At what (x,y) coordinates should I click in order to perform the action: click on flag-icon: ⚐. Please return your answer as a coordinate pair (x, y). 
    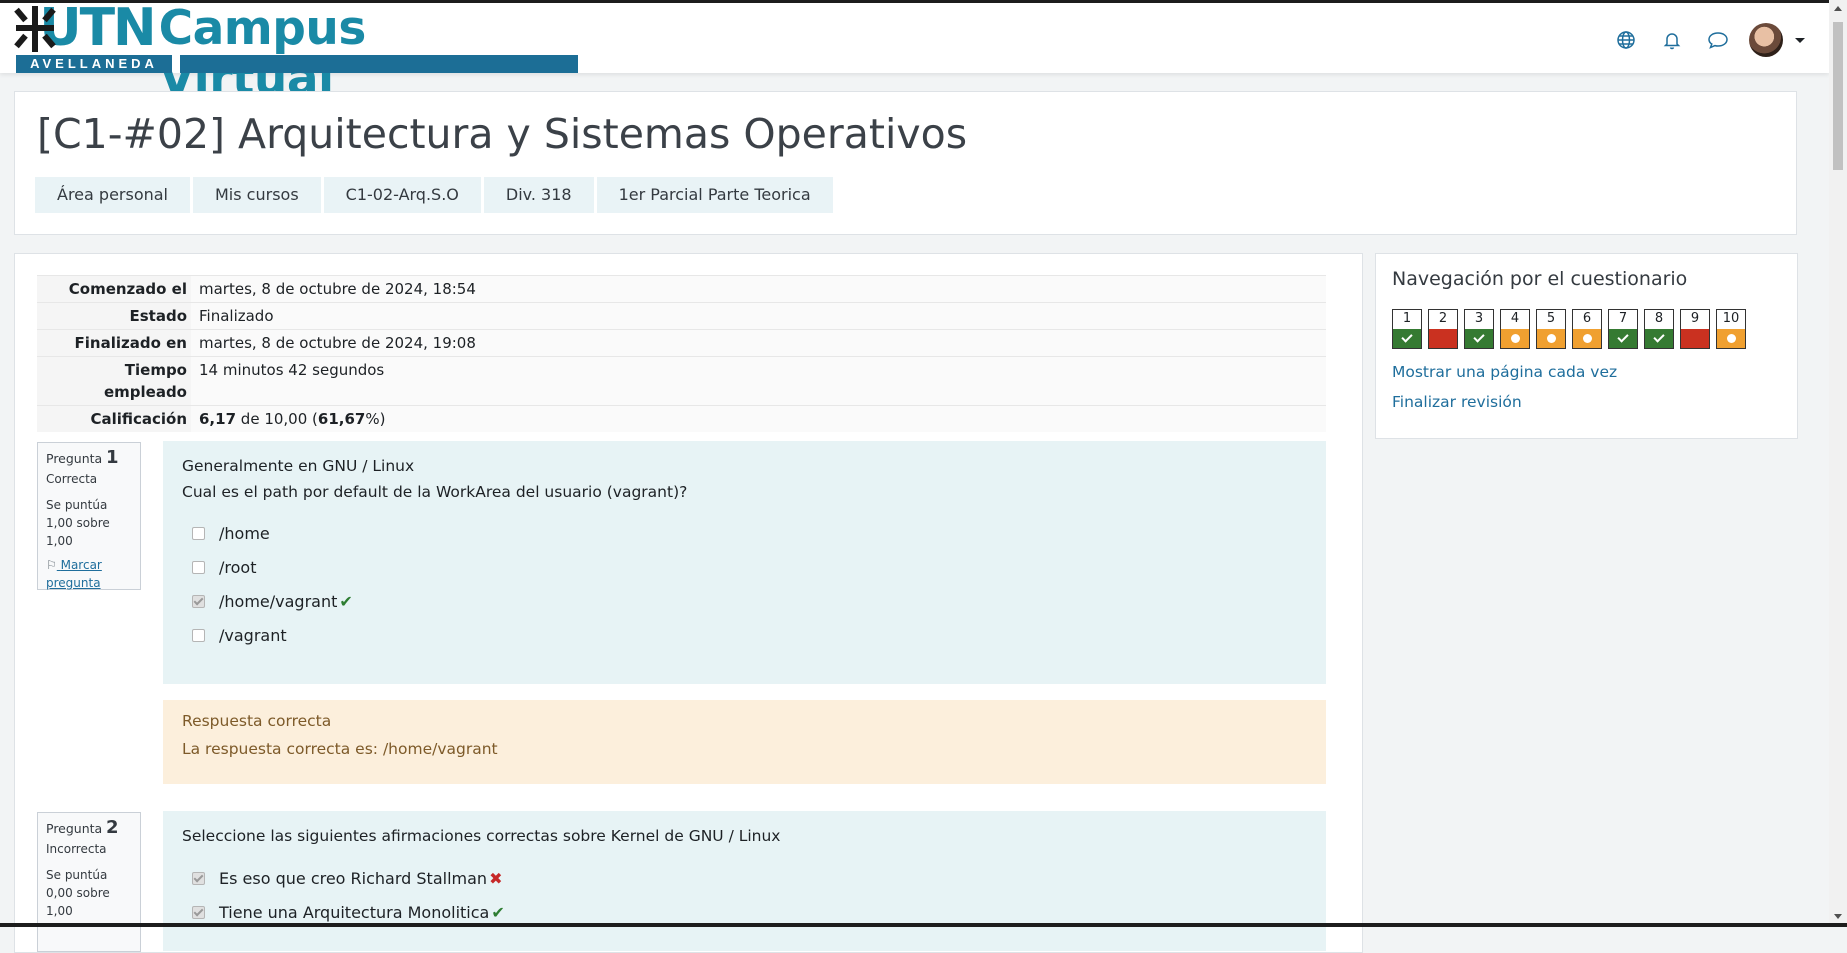
    Looking at the image, I should click on (51, 565).